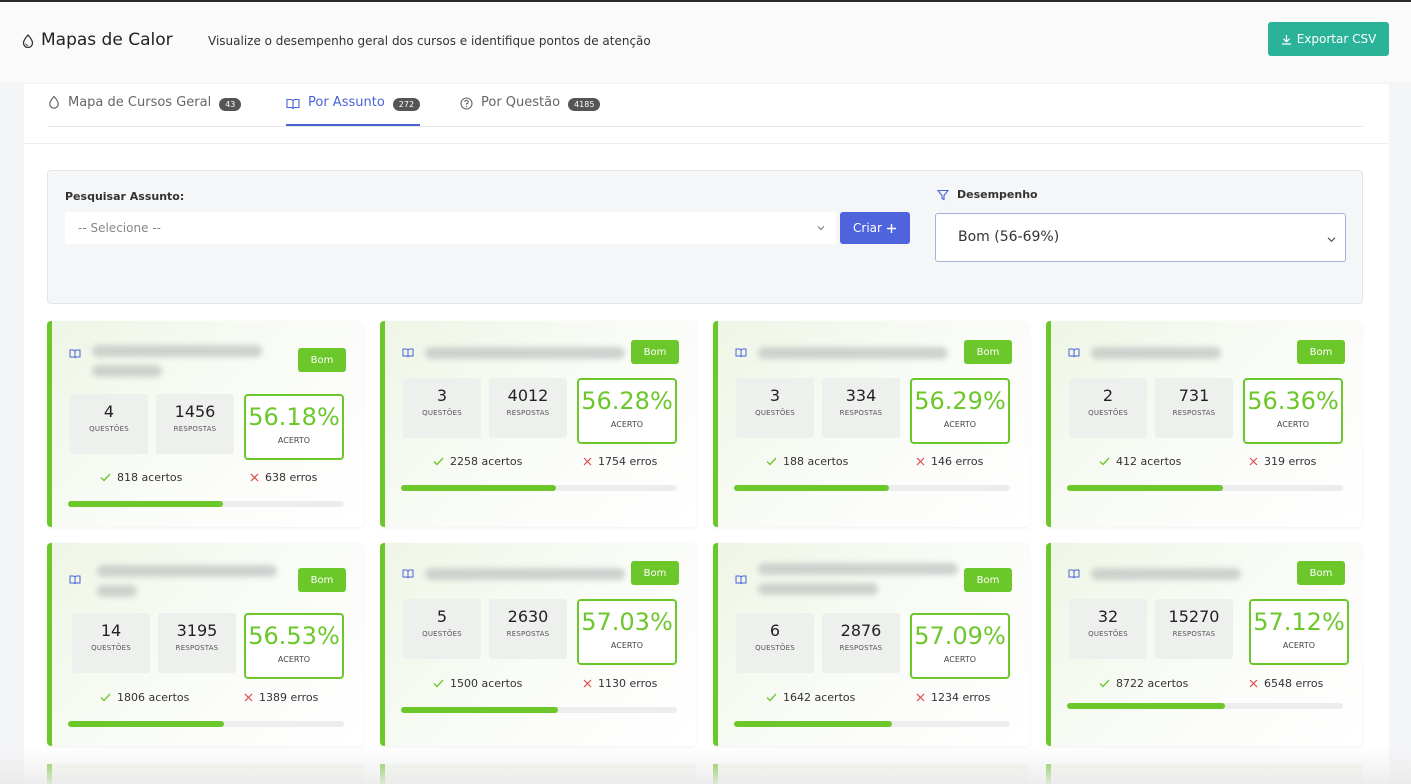 This screenshot has width=1411, height=784. What do you see at coordinates (628, 461) in the screenshot?
I see `errors-text: 1754 erros` at bounding box center [628, 461].